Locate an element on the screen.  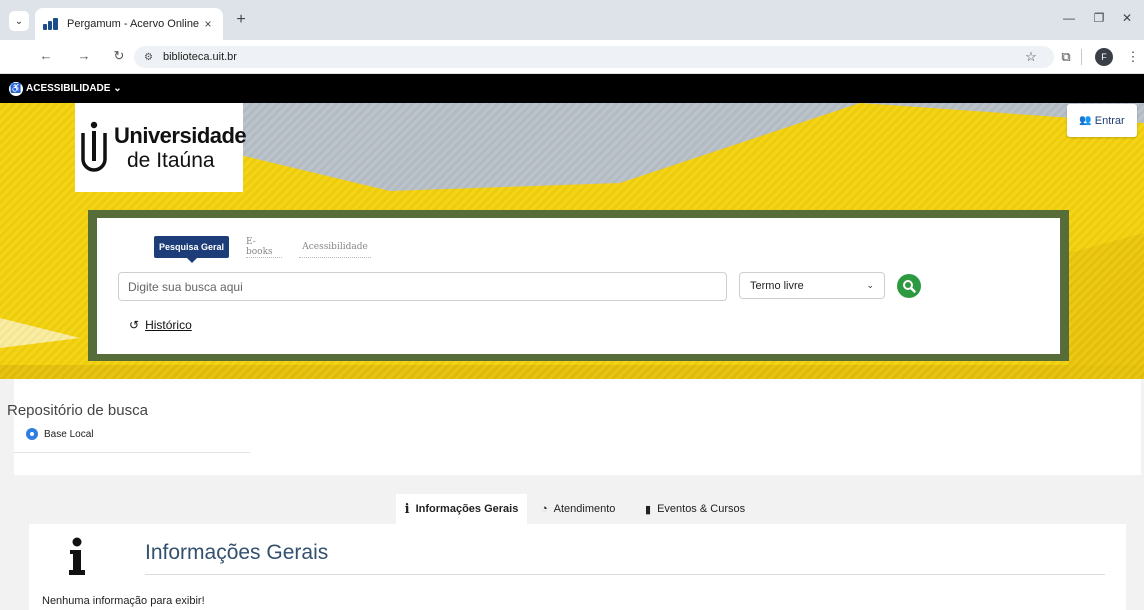
empty-message: Nenhuma informação para exibir! is located at coordinates (123, 601).